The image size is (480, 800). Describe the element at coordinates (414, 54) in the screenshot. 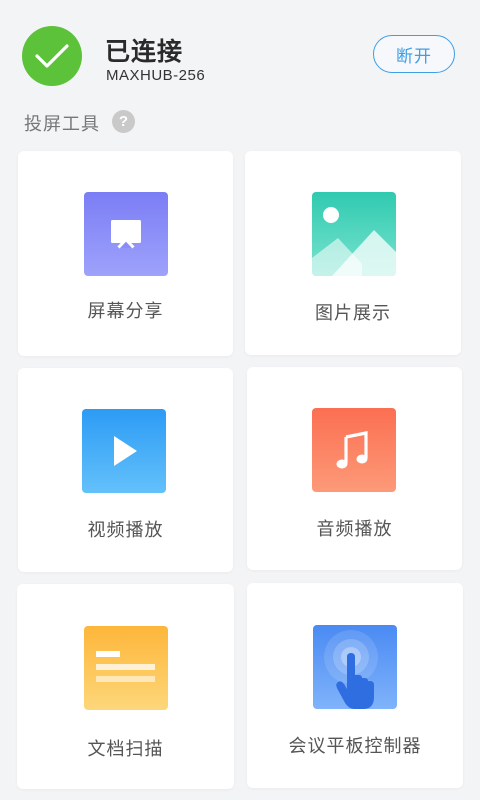

I see `disconnect-button: 断开` at that location.